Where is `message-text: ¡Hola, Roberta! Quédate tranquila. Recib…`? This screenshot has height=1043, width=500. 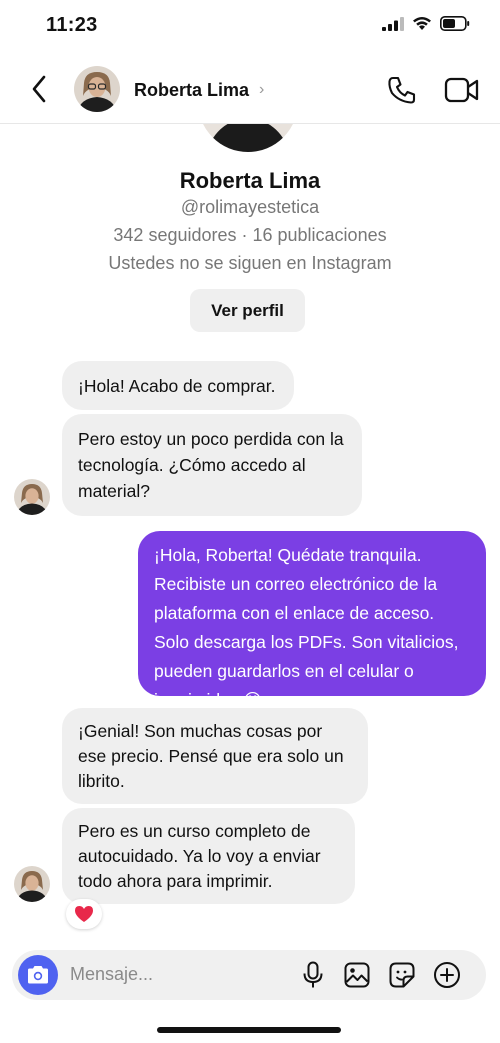
message-text: ¡Hola, Roberta! Quédate tranquila. Recib… is located at coordinates (306, 627).